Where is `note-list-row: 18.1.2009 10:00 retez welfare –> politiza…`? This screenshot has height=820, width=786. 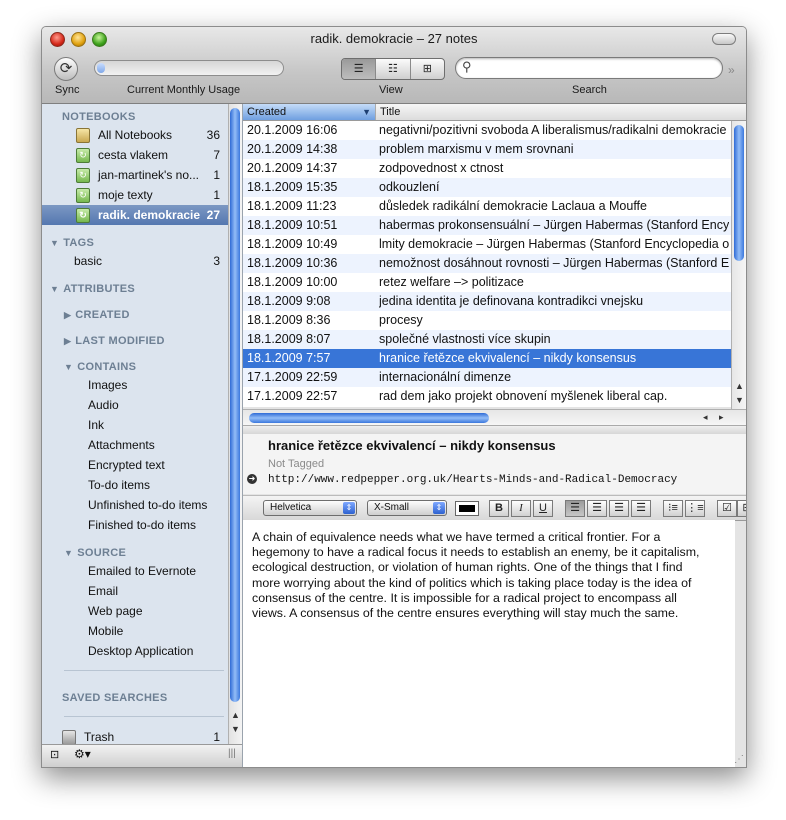
note-list-row: 18.1.2009 10:00 retez welfare –> politiza… is located at coordinates (487, 282).